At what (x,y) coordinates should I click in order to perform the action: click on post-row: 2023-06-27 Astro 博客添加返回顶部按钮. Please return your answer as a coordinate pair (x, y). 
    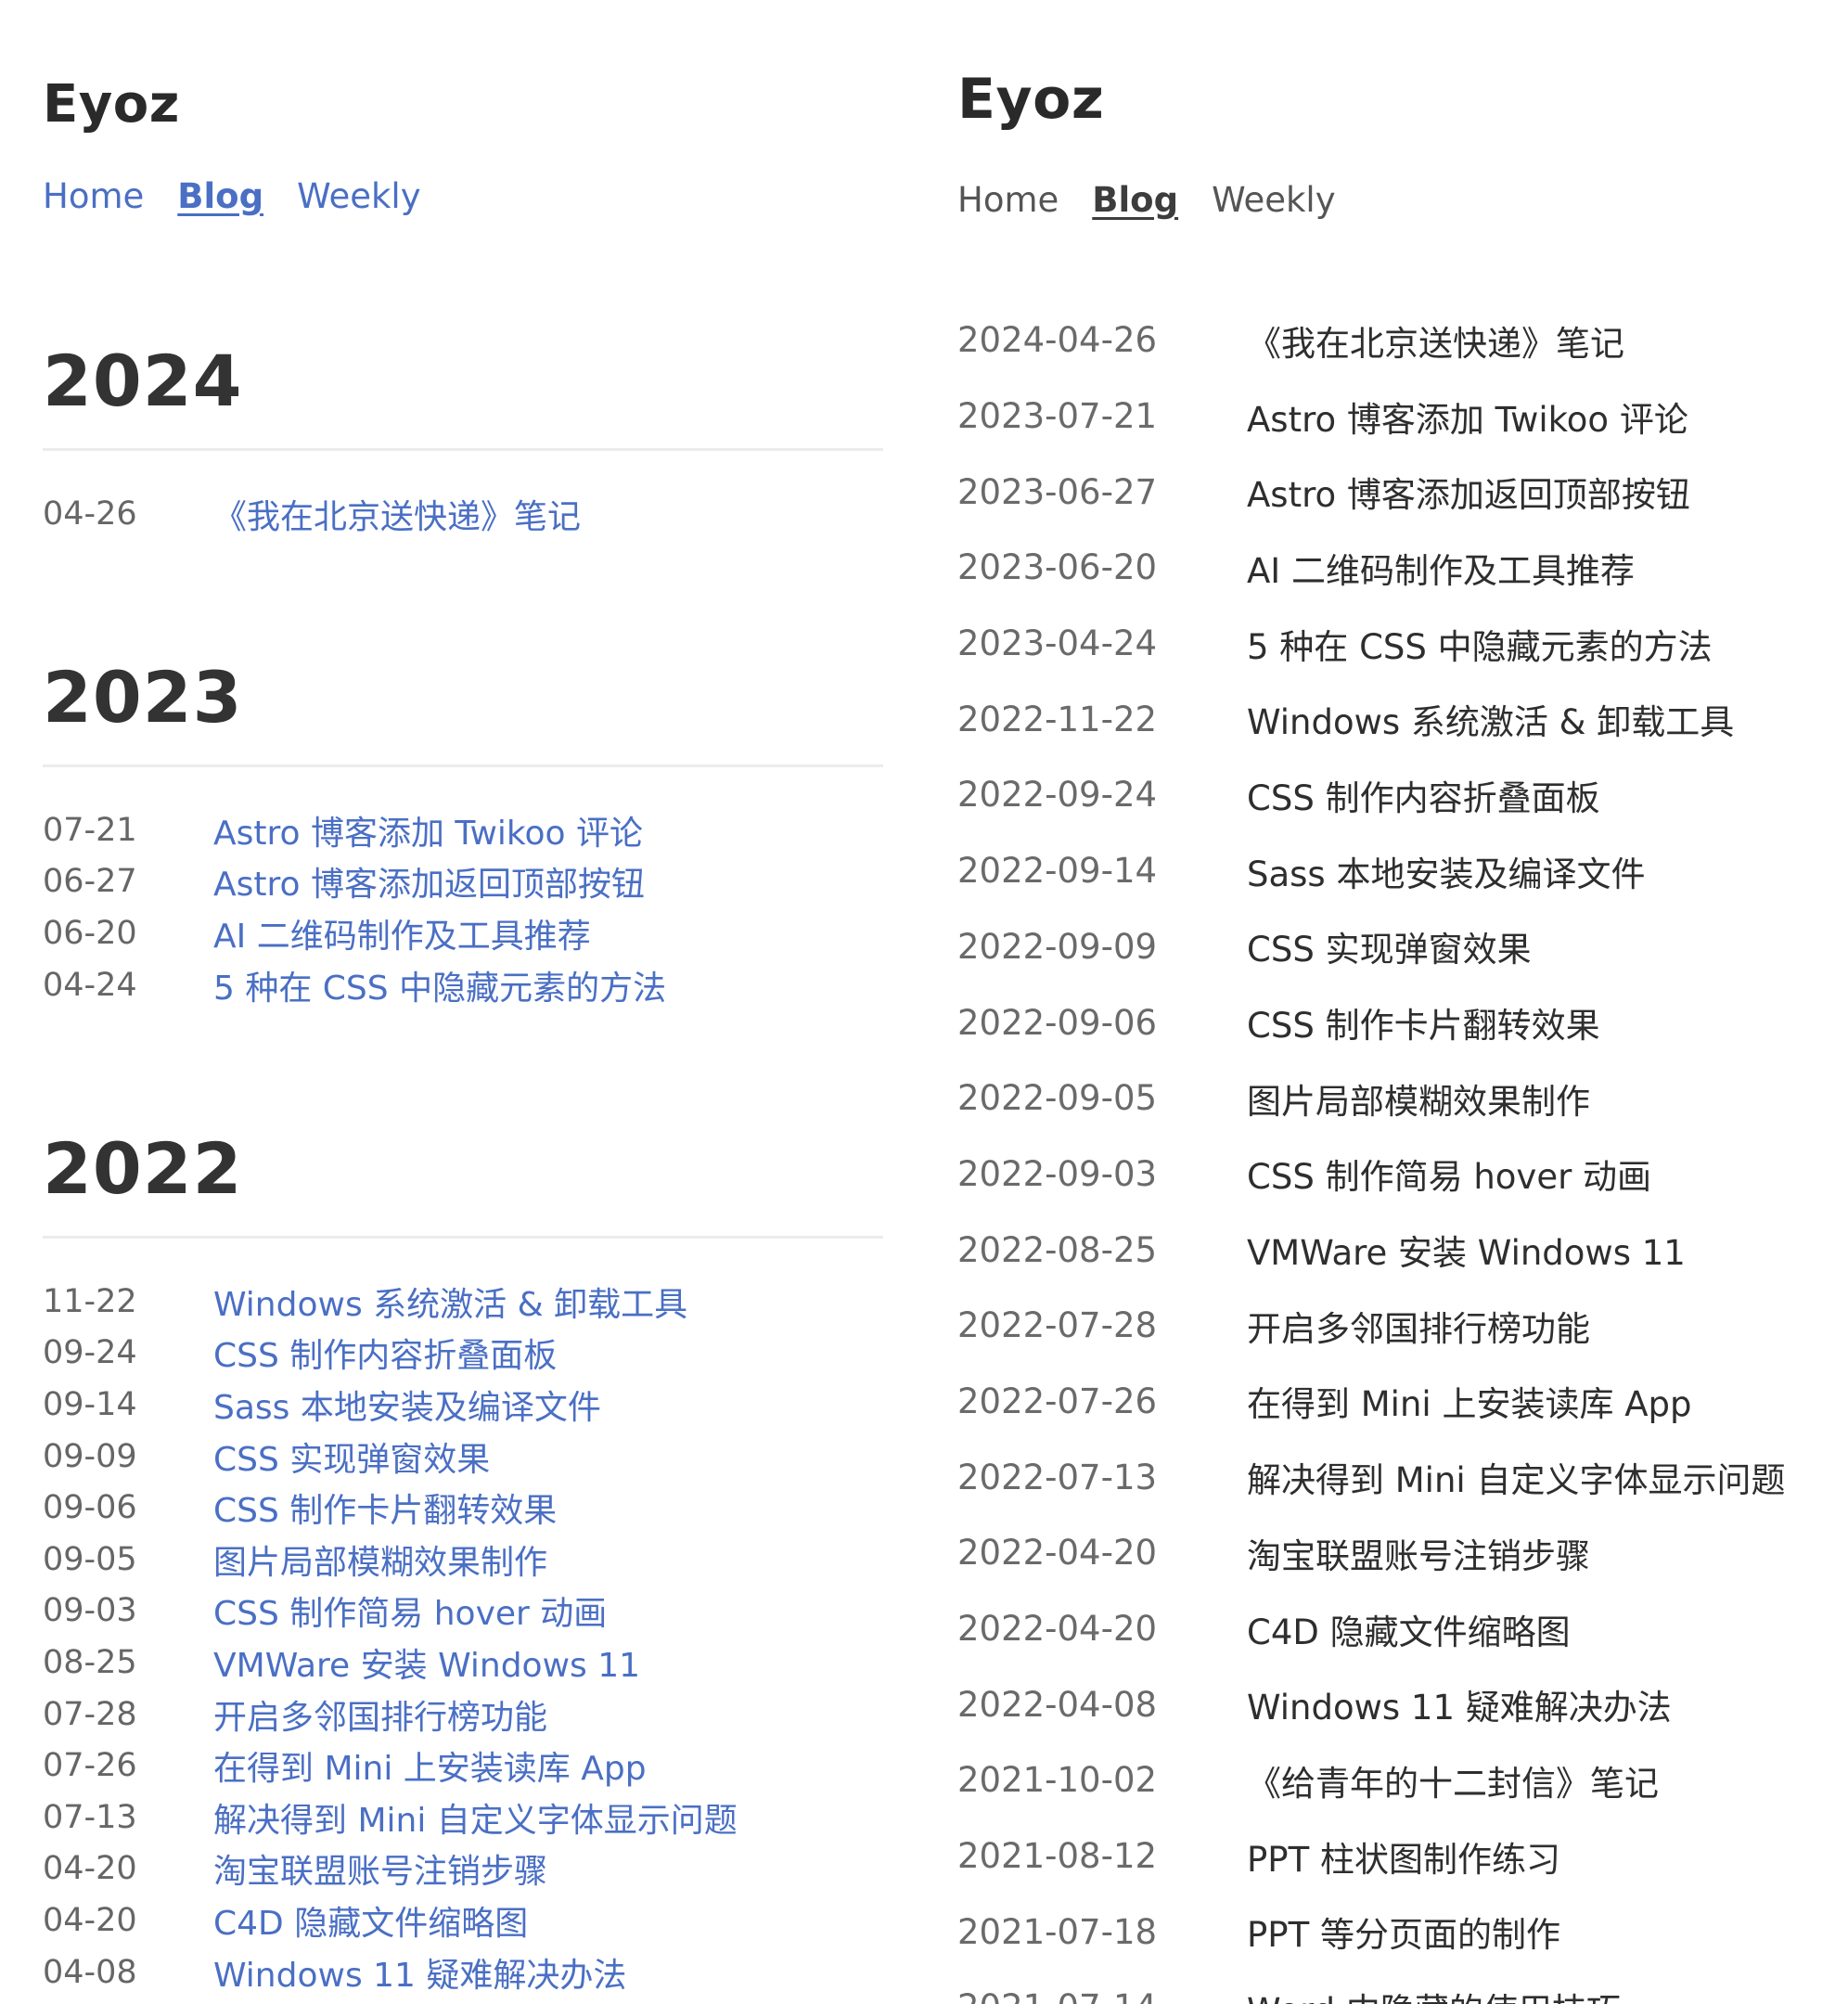
    Looking at the image, I should click on (1398, 492).